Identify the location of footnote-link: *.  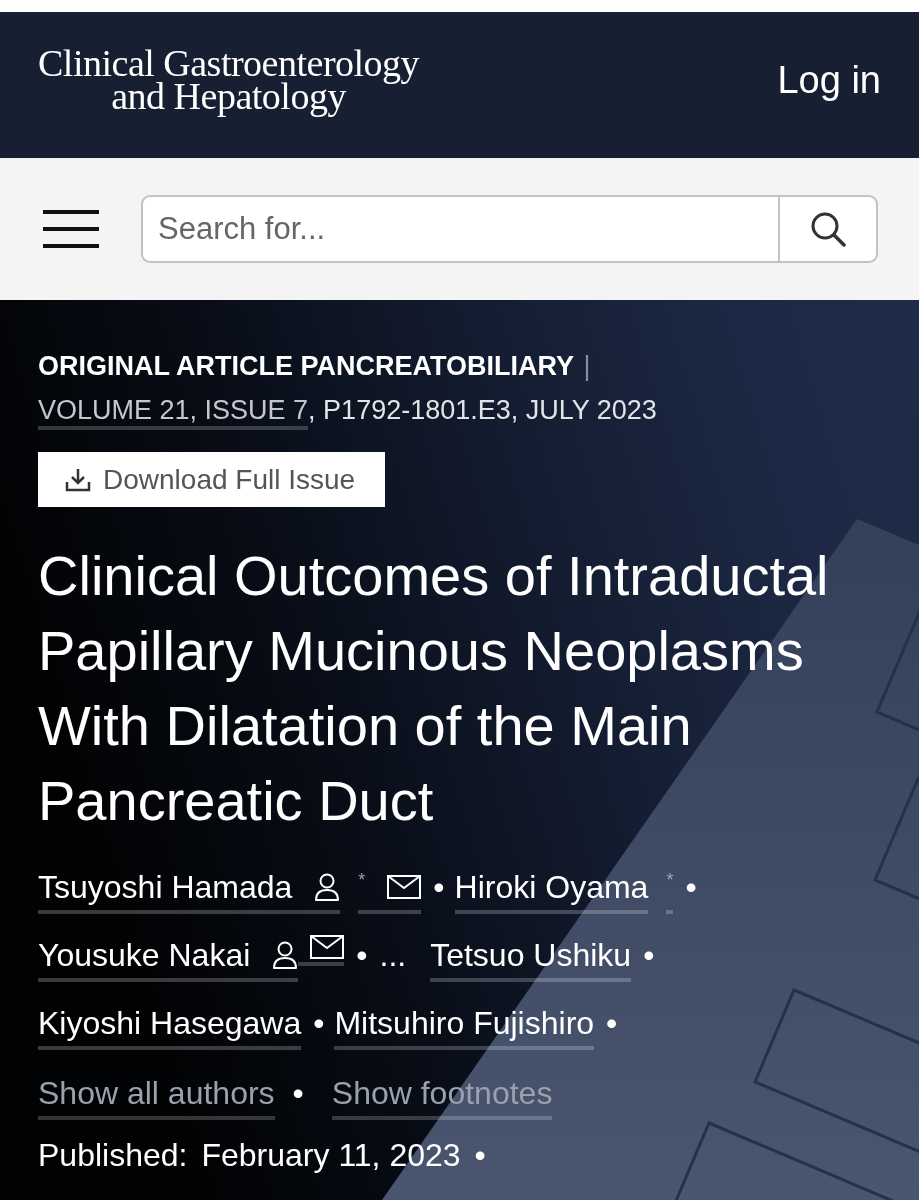
(390, 890).